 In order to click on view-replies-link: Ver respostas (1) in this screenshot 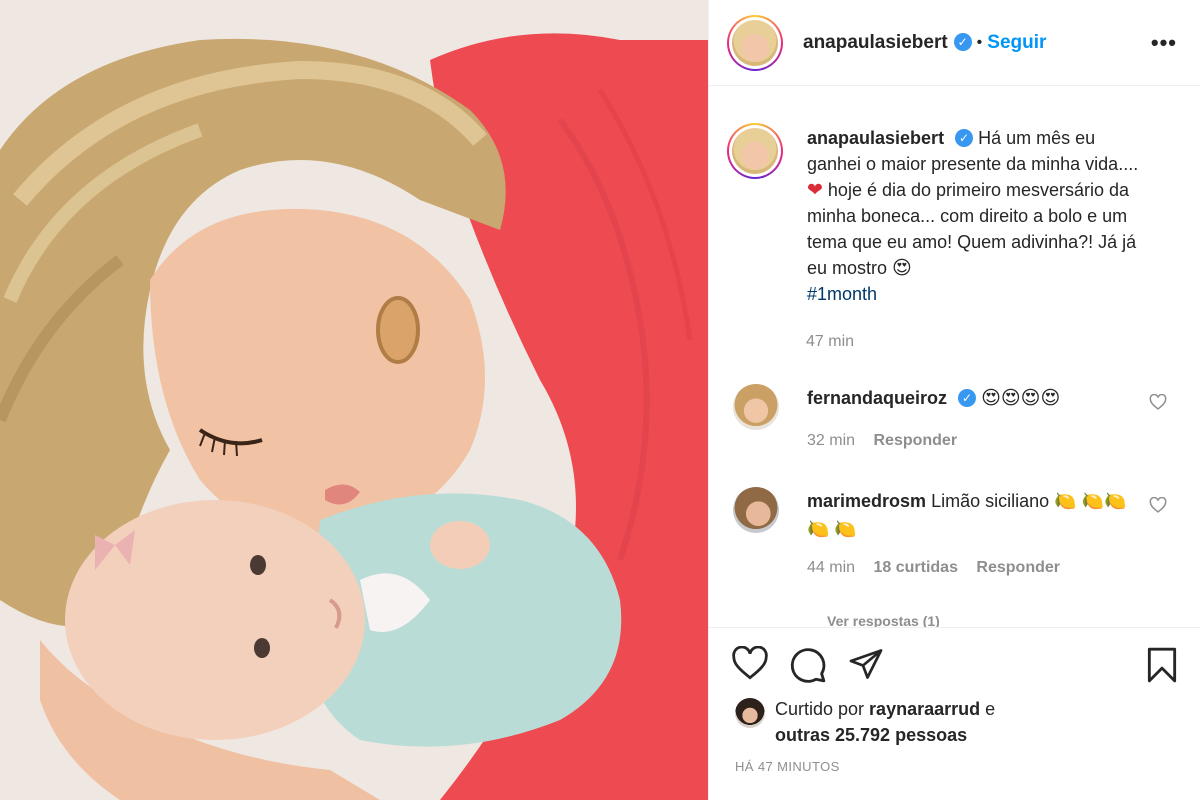, I will do `click(883, 620)`.